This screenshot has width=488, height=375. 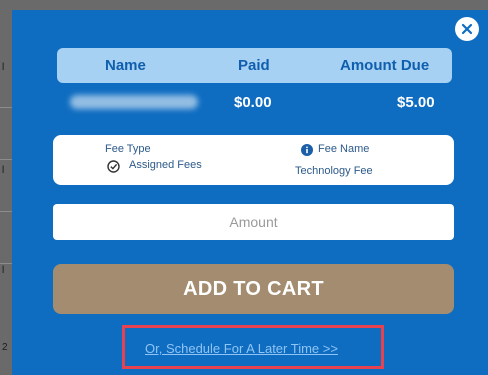 I want to click on paid-column-header: Paid, so click(x=254, y=65).